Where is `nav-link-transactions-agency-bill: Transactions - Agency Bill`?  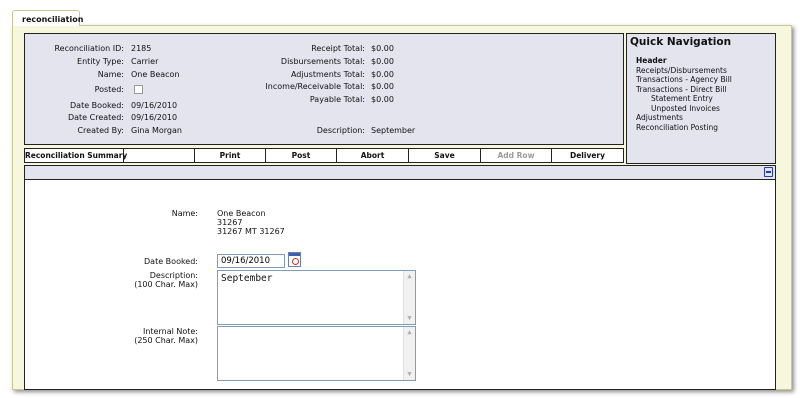 nav-link-transactions-agency-bill: Transactions - Agency Bill is located at coordinates (684, 80).